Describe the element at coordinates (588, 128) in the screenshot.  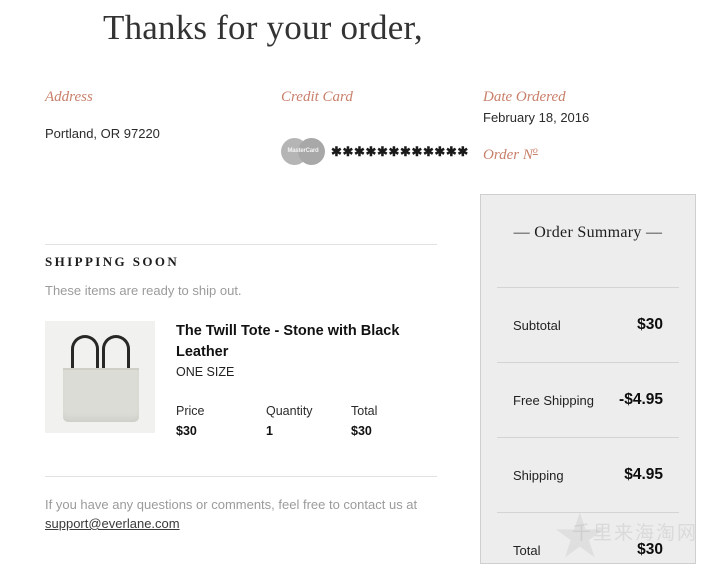
I see `order-meta-block: Date Ordered February 18, 2016 Order No` at that location.